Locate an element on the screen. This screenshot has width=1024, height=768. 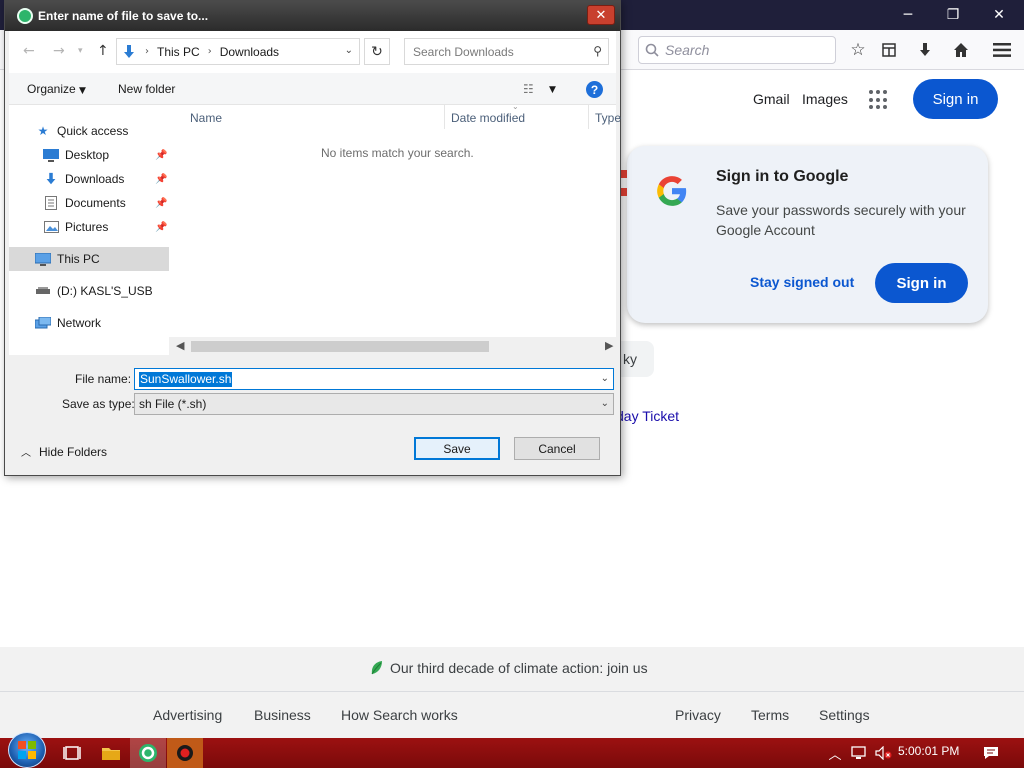
up-arrow-icon: ↑ is located at coordinates (103, 51).